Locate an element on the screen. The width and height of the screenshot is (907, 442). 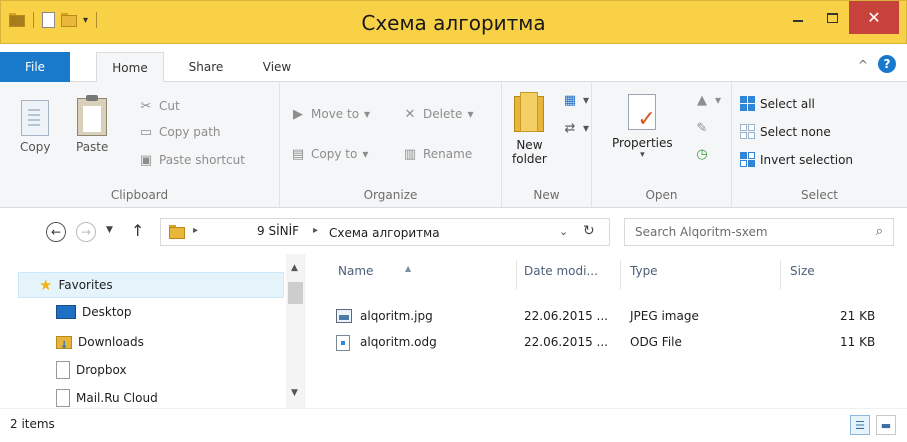
address-dropdown-icon: ⌄ is located at coordinates (563, 231).